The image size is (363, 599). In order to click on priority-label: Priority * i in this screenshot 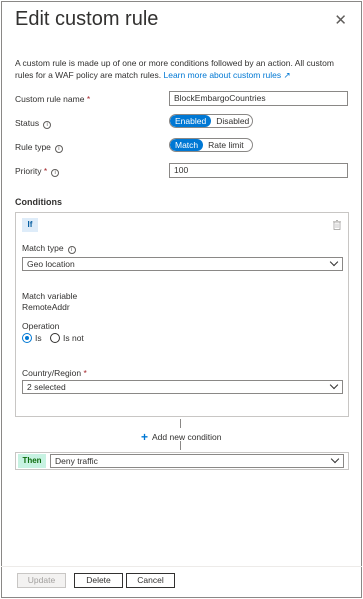, I will do `click(37, 171)`.